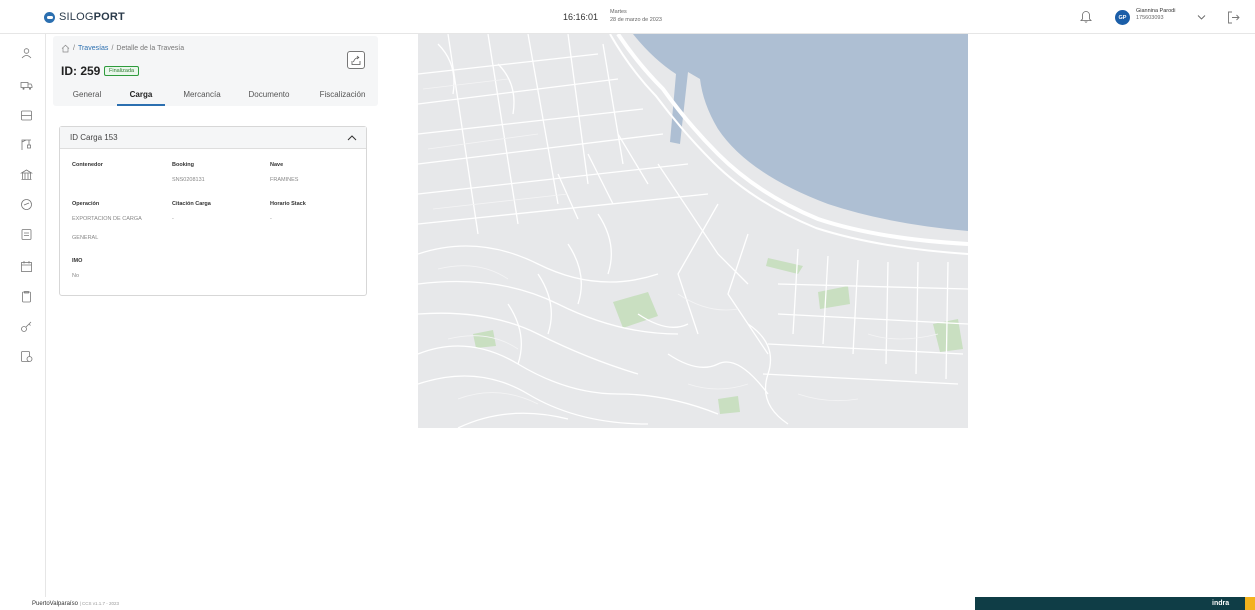 Image resolution: width=1255 pixels, height=610 pixels. What do you see at coordinates (26, 144) in the screenshot?
I see `crane-icon` at bounding box center [26, 144].